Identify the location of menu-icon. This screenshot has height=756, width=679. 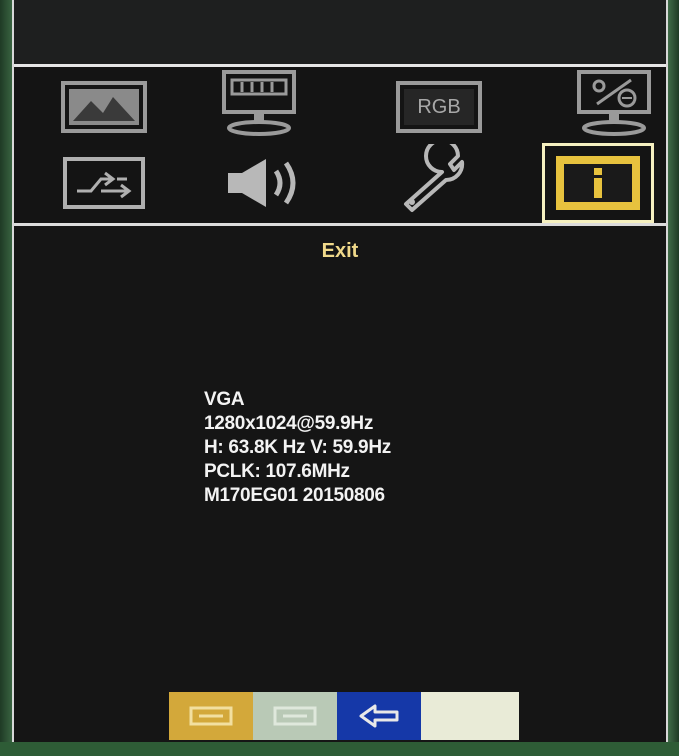
(211, 716).